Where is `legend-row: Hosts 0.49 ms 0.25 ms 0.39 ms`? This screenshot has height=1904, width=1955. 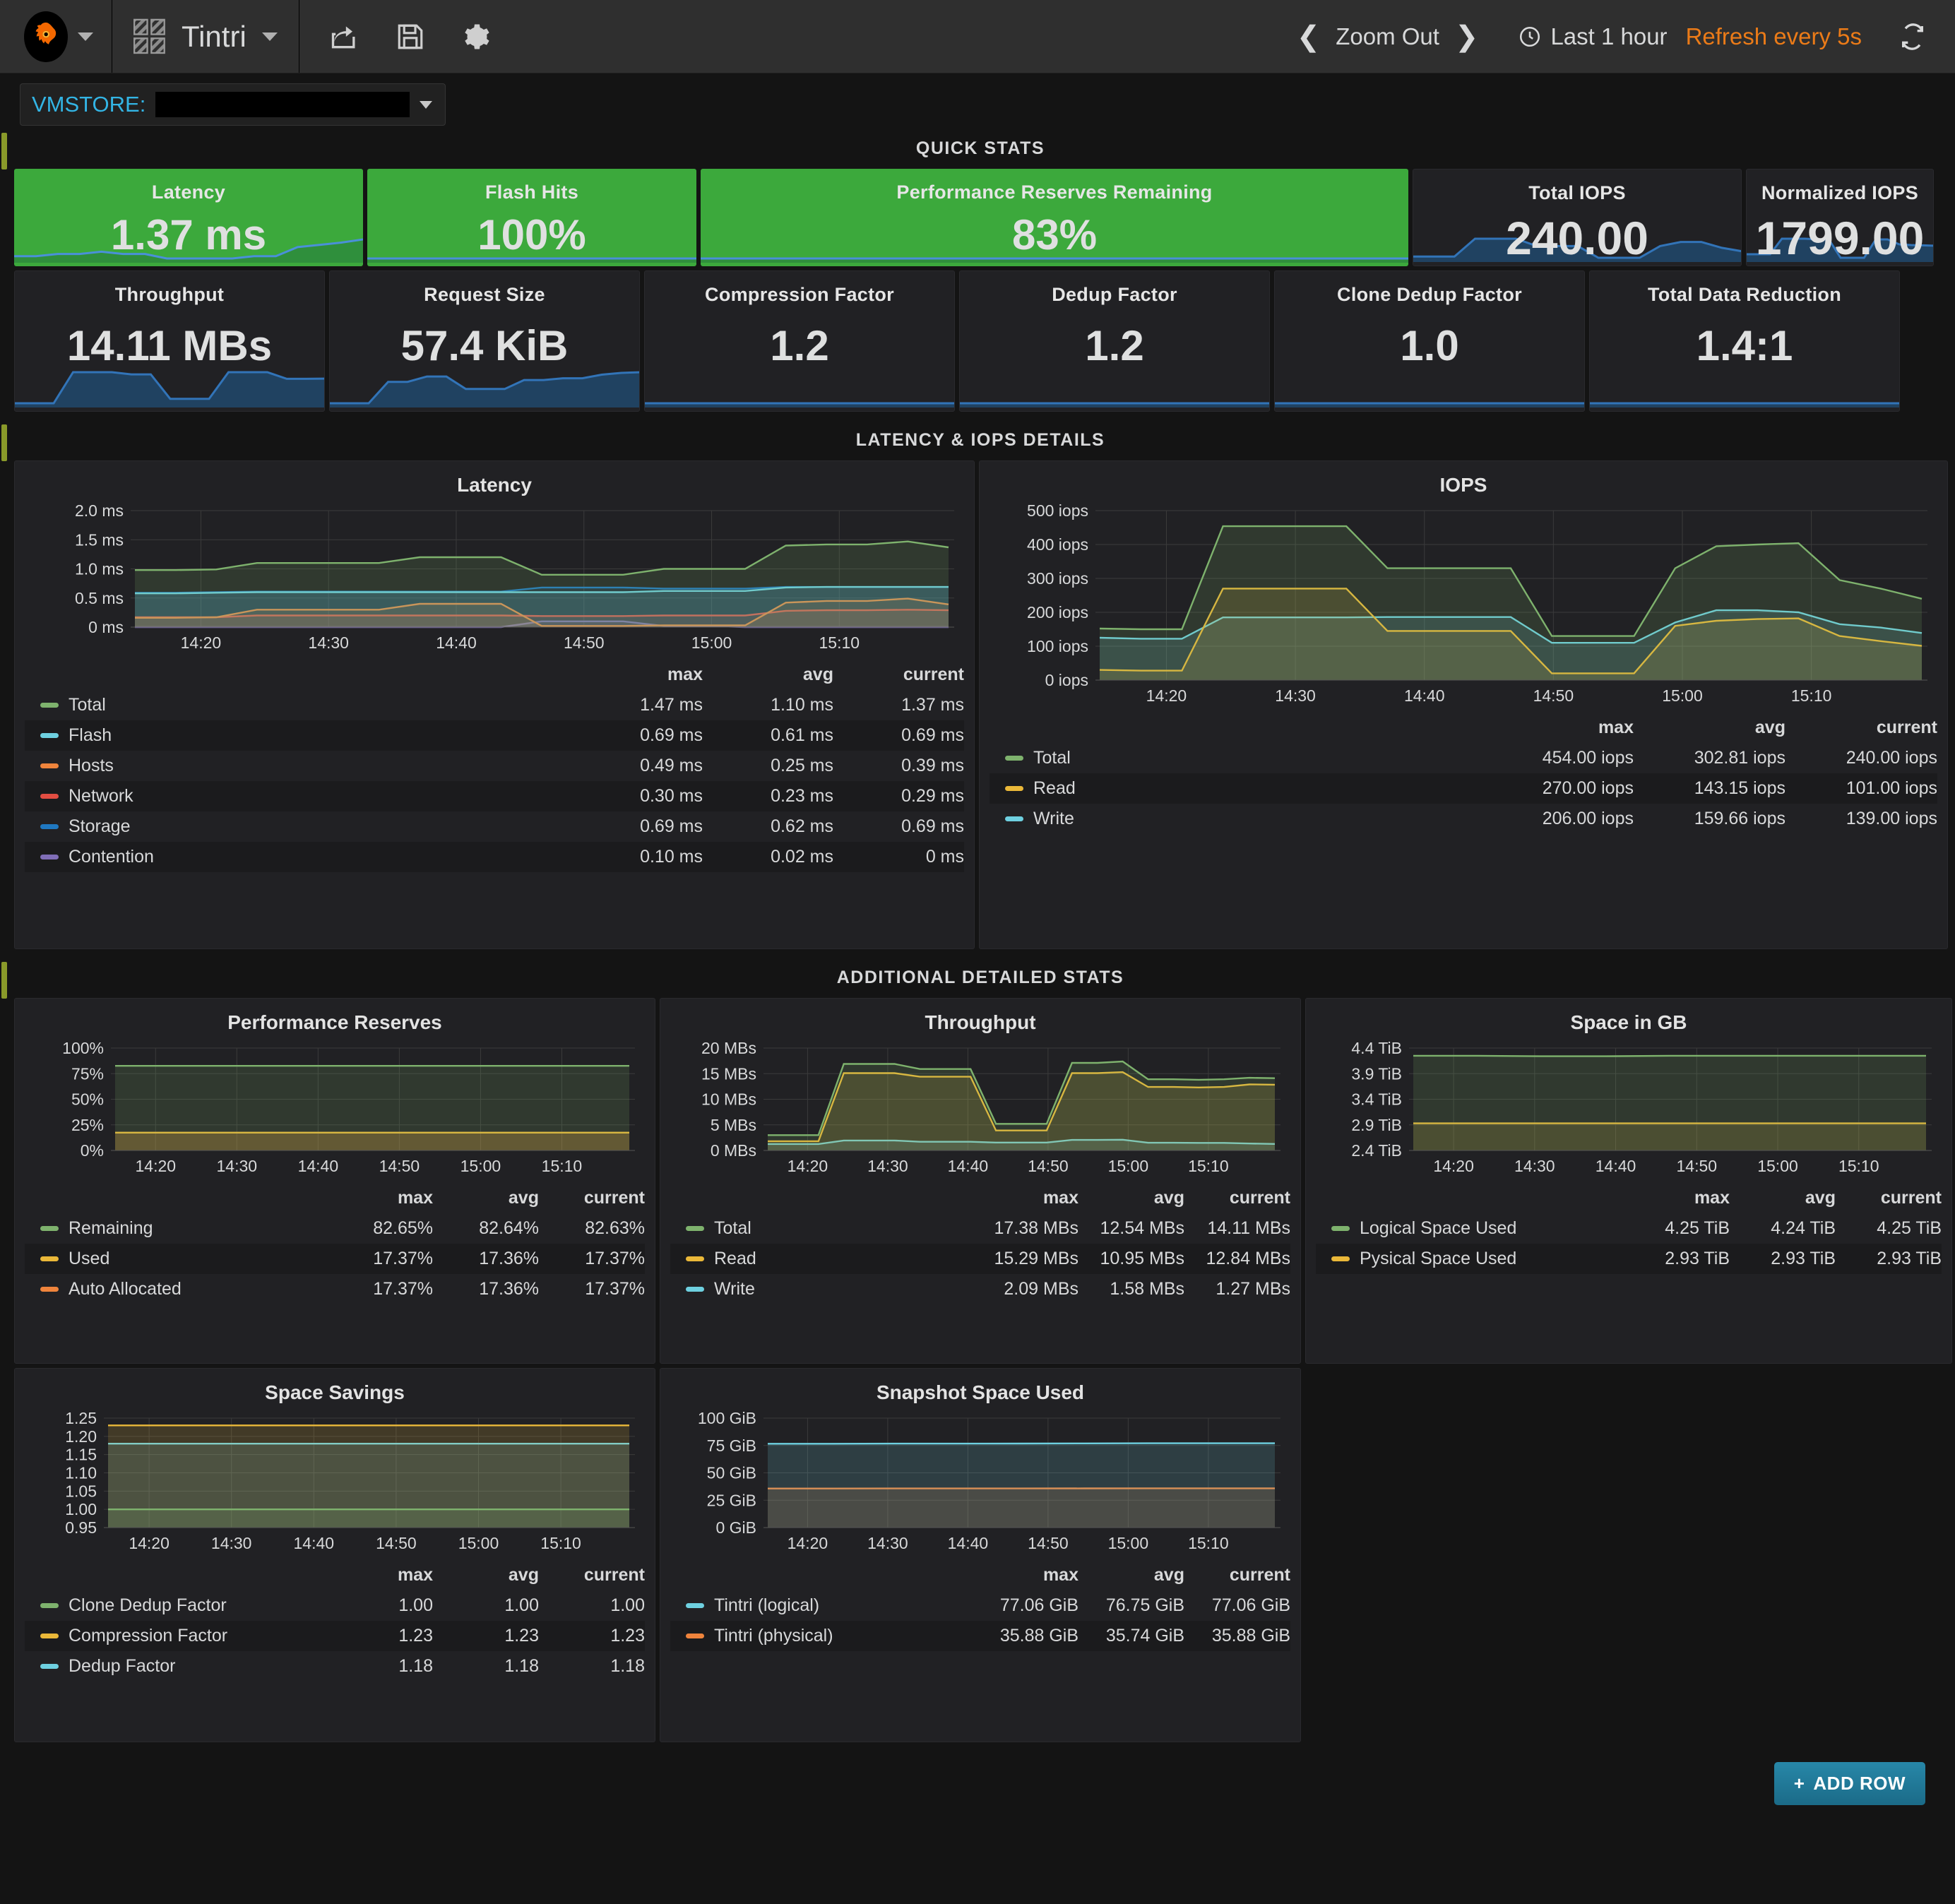
legend-row: Hosts 0.49 ms 0.25 ms 0.39 ms is located at coordinates (494, 766).